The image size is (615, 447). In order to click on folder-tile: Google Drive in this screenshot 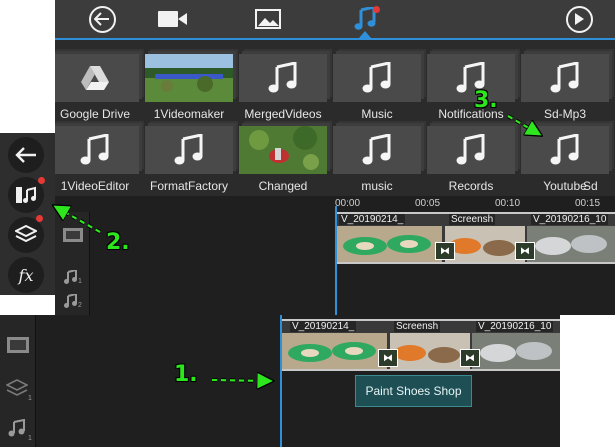, I will do `click(97, 85)`.